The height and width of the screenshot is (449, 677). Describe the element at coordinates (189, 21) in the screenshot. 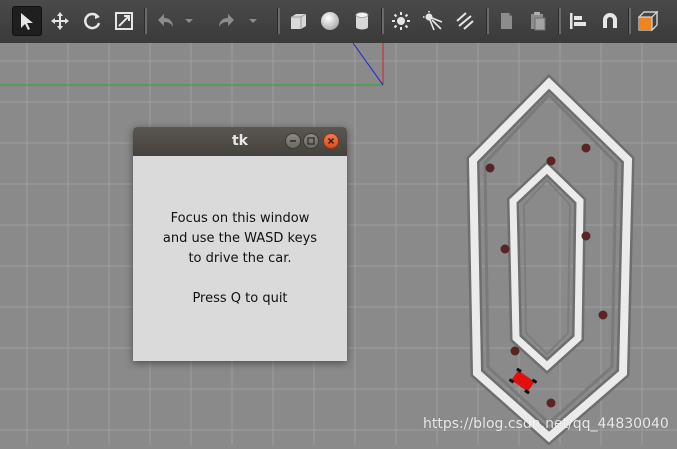

I see `undo-dropdown-icon` at that location.